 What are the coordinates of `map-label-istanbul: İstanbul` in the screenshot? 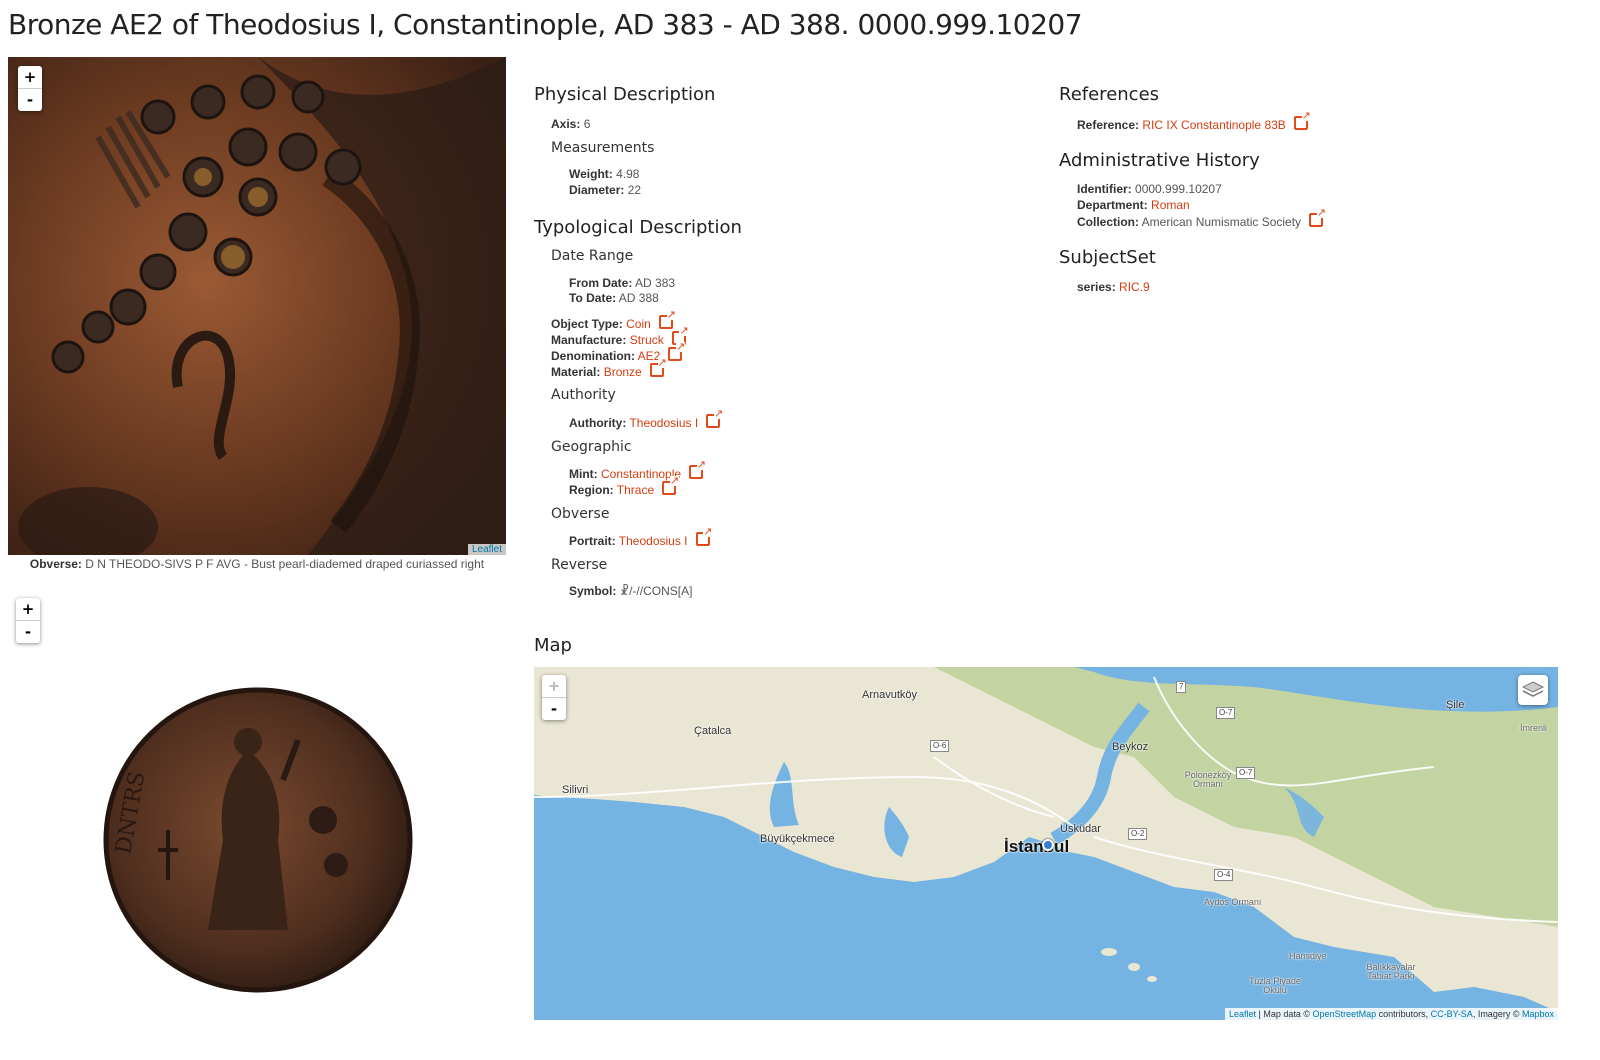 It's located at (1037, 846).